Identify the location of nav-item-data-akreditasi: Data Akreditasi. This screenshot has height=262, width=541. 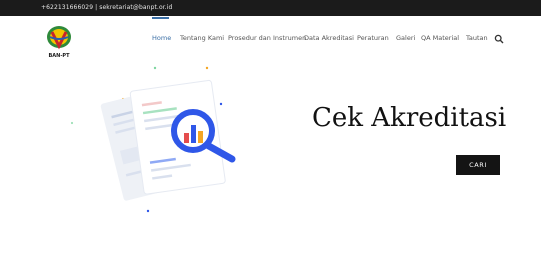
(329, 38).